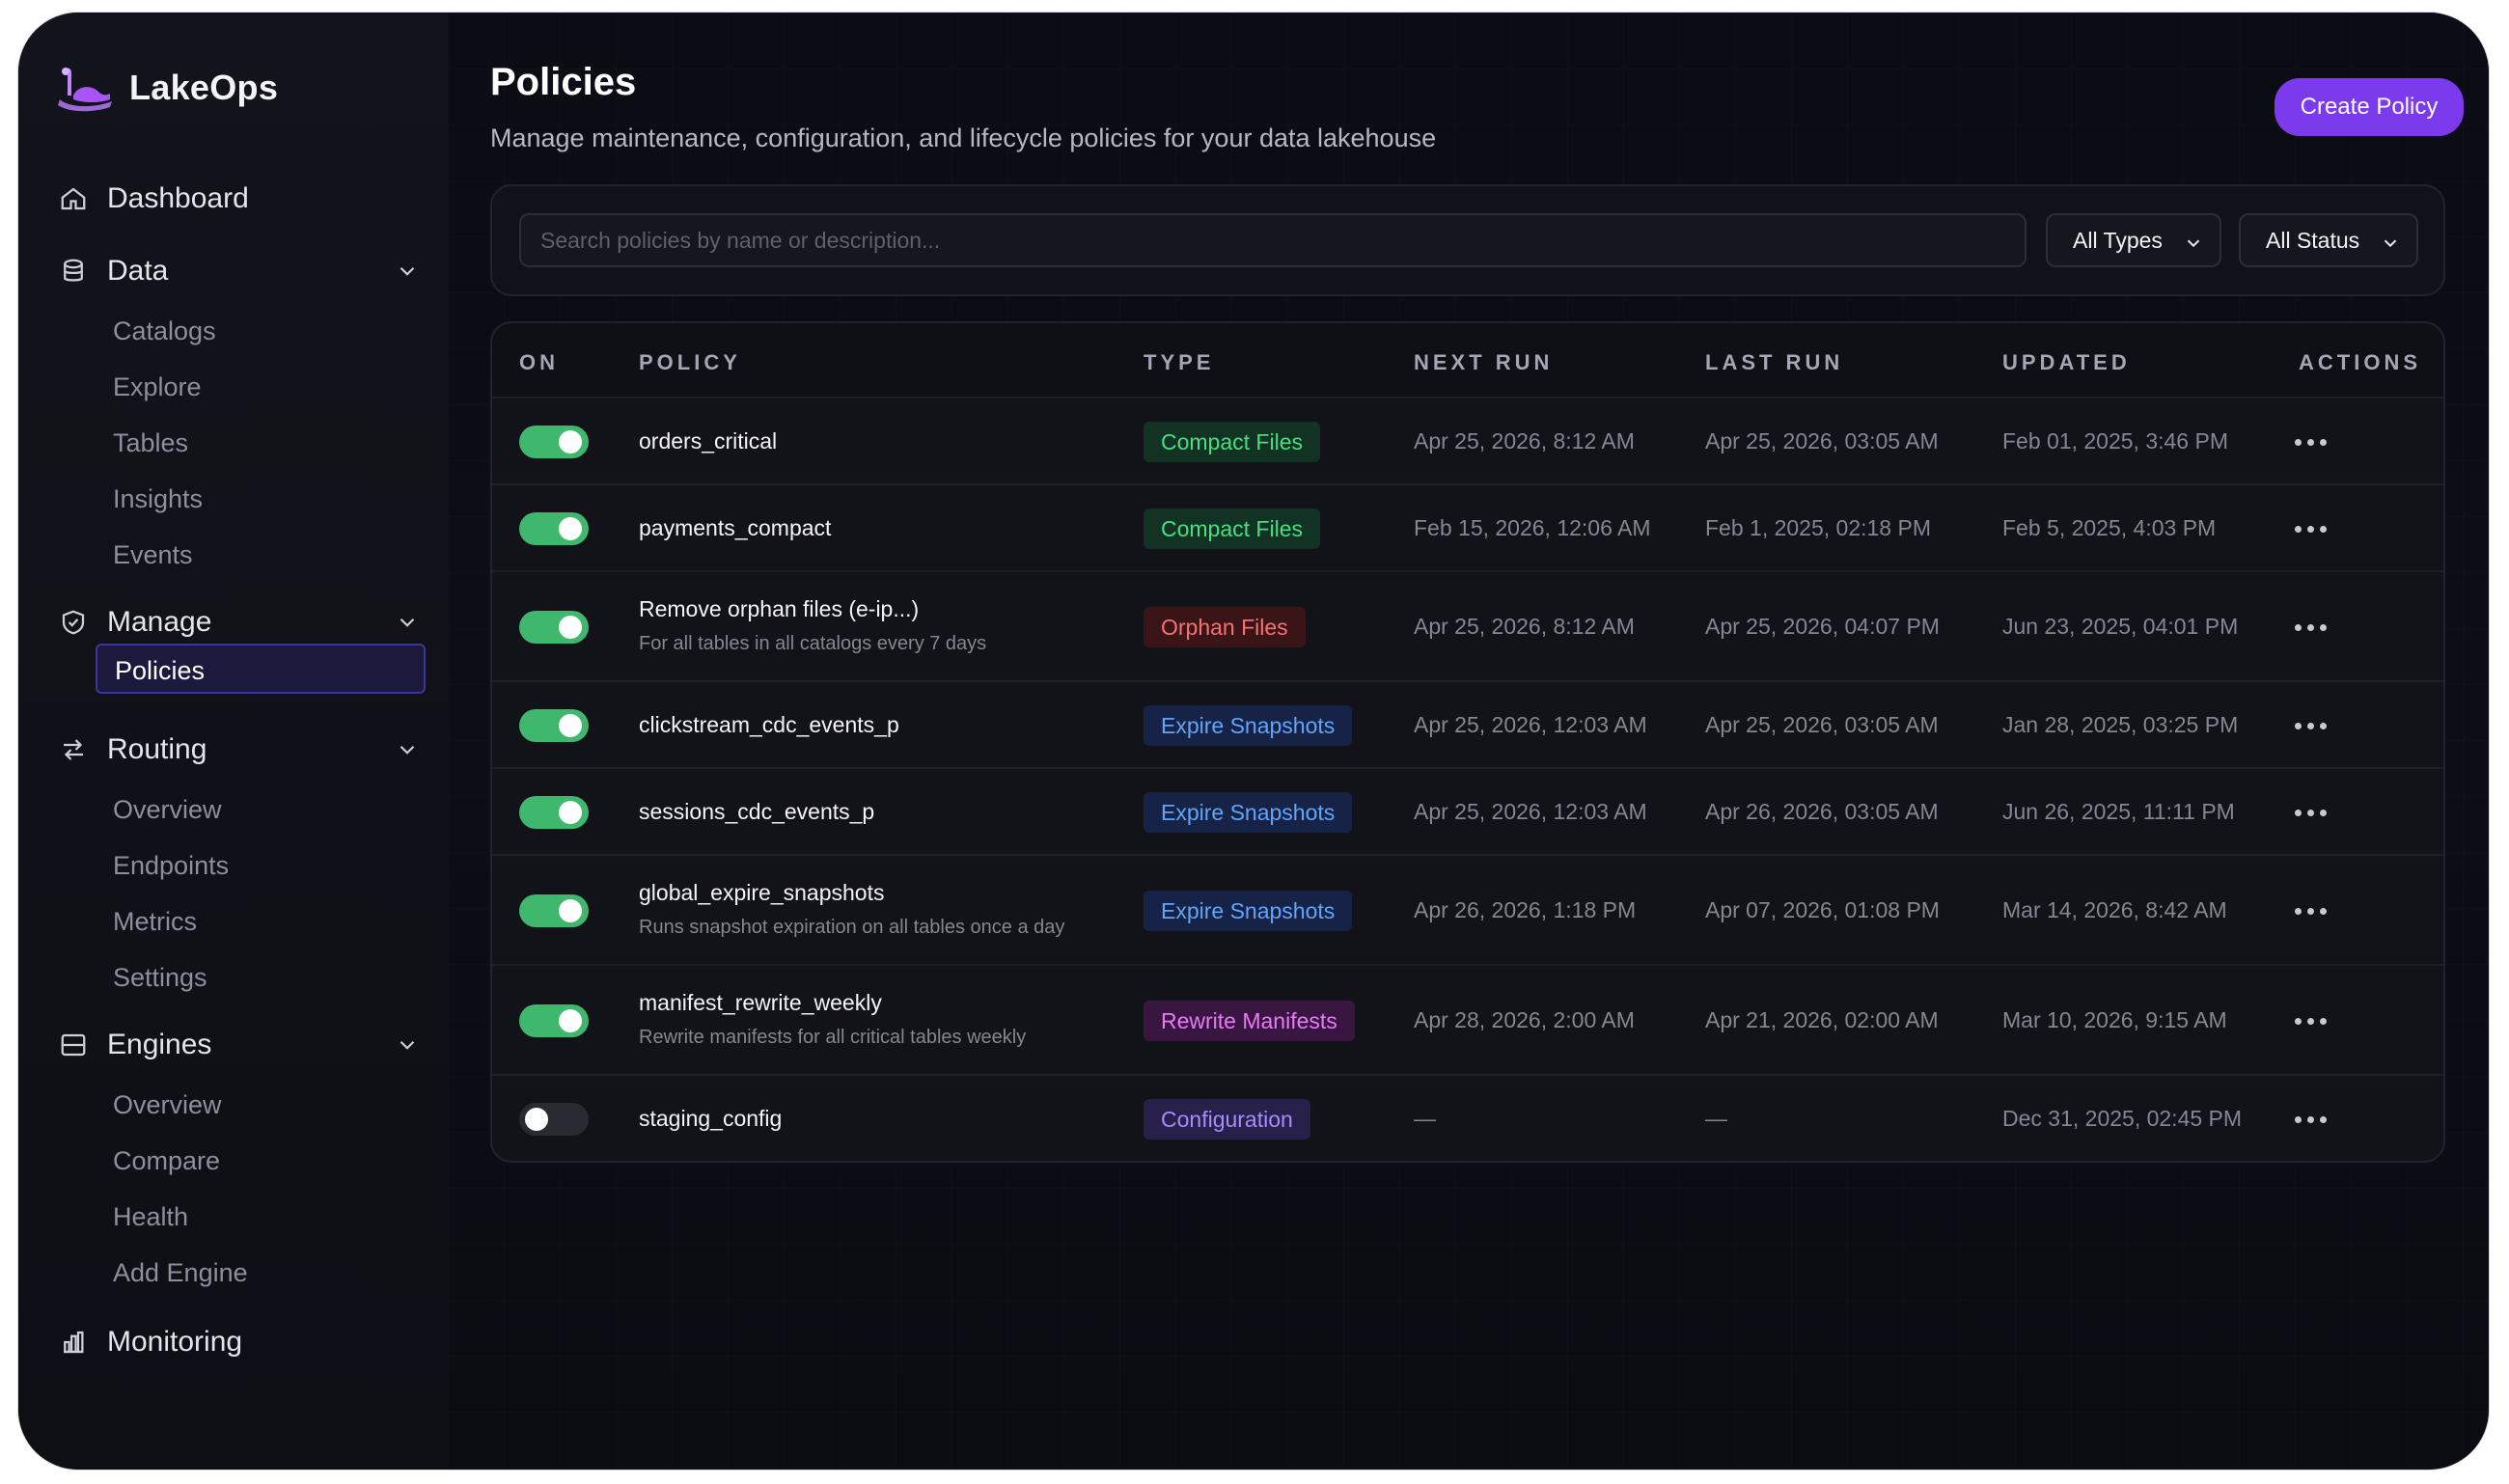  Describe the element at coordinates (167, 809) in the screenshot. I see `sidebar-item-routing-overview: Overview` at that location.